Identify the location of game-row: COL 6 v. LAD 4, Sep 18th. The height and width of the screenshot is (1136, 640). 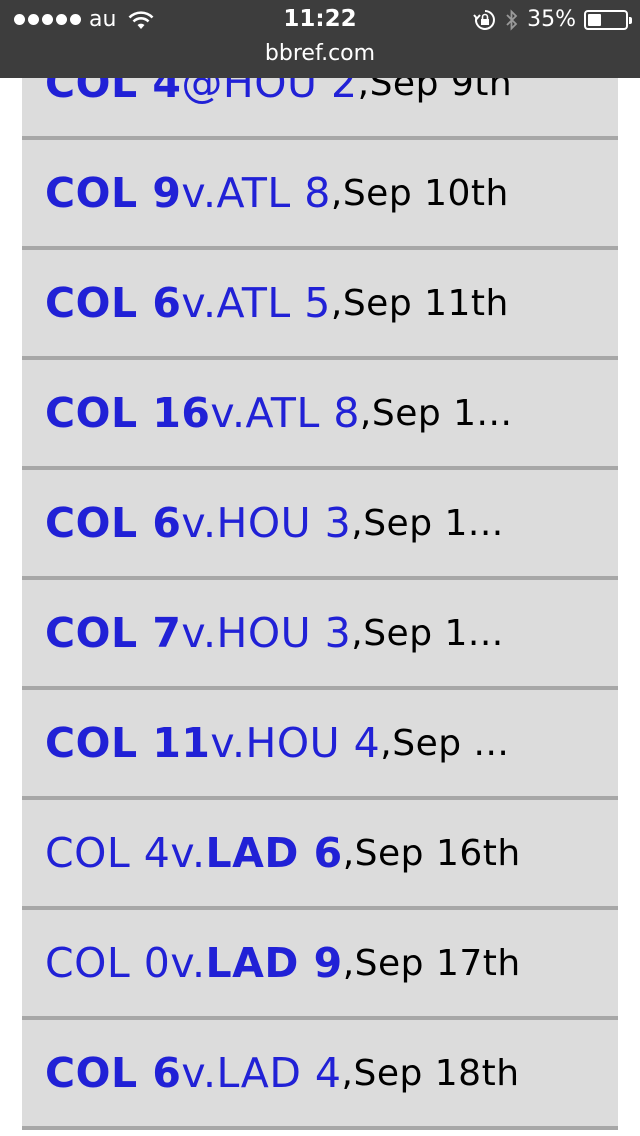
(320, 1075).